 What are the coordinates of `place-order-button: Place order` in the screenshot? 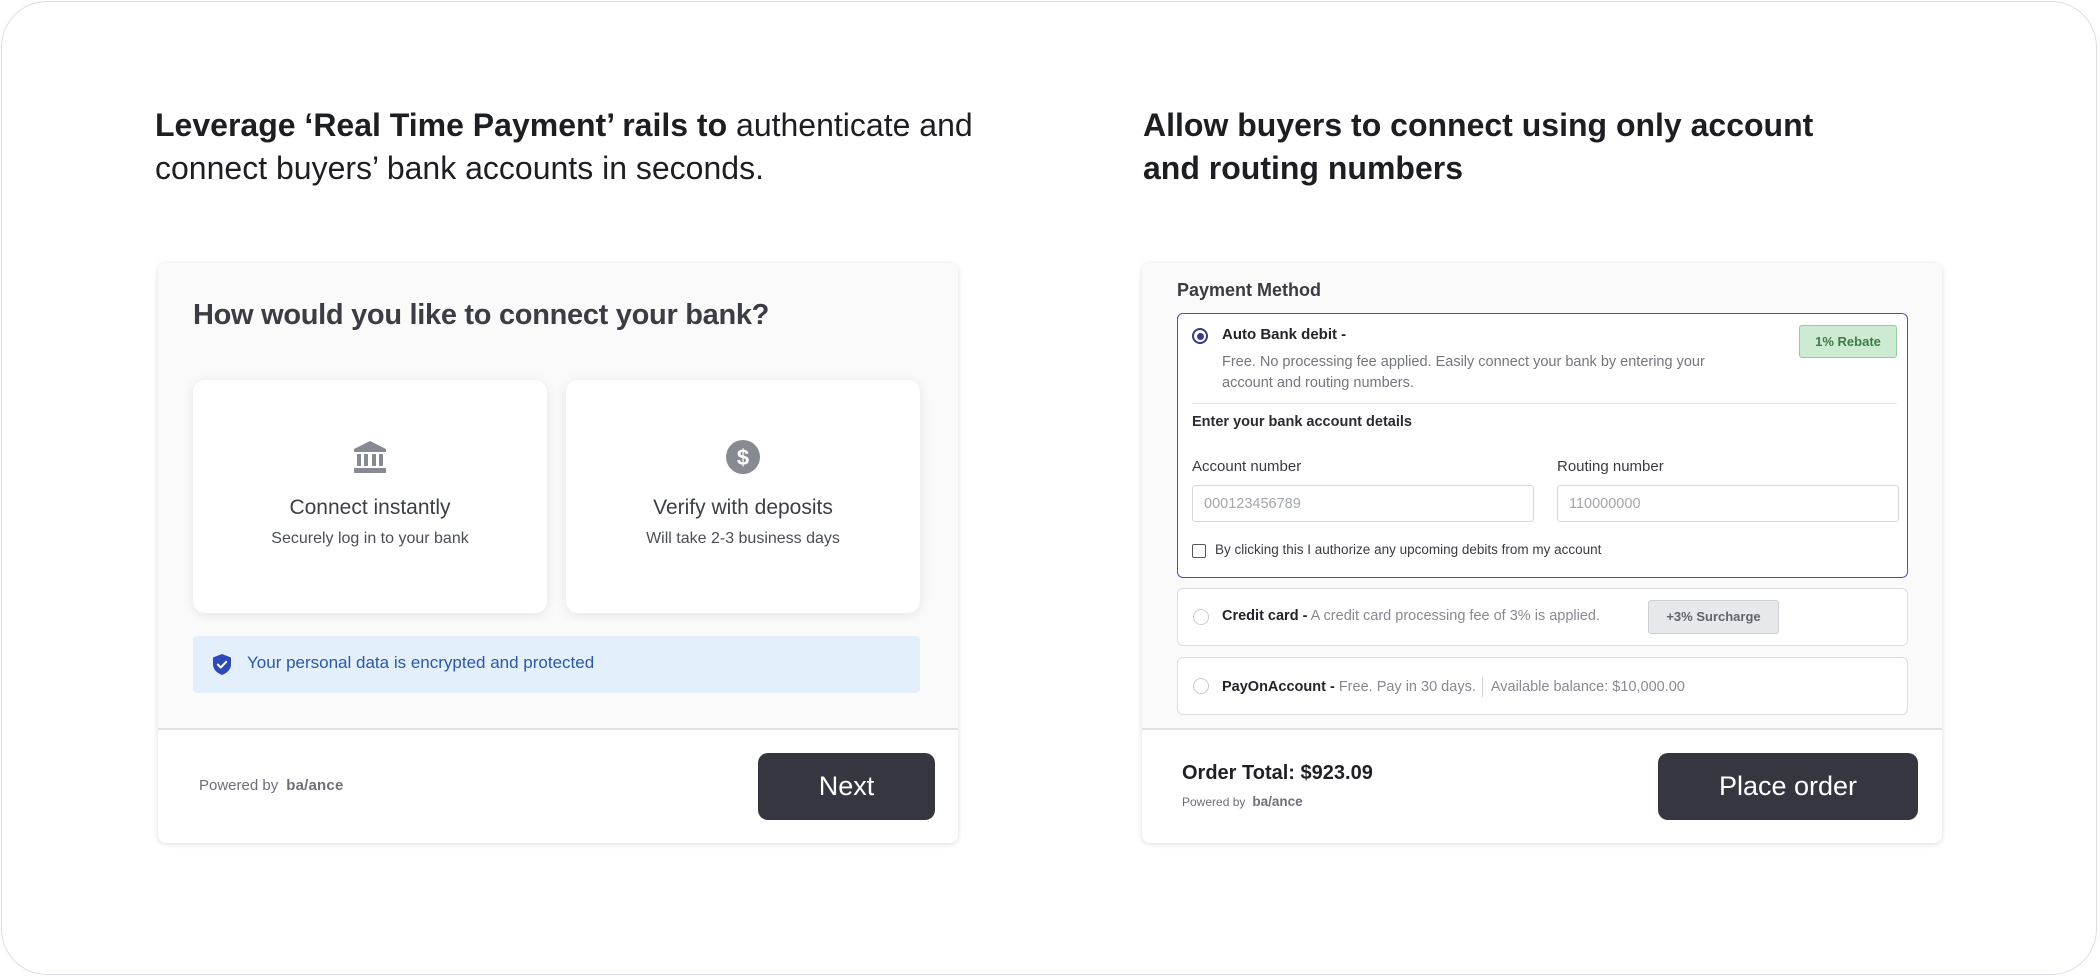 It's located at (1788, 786).